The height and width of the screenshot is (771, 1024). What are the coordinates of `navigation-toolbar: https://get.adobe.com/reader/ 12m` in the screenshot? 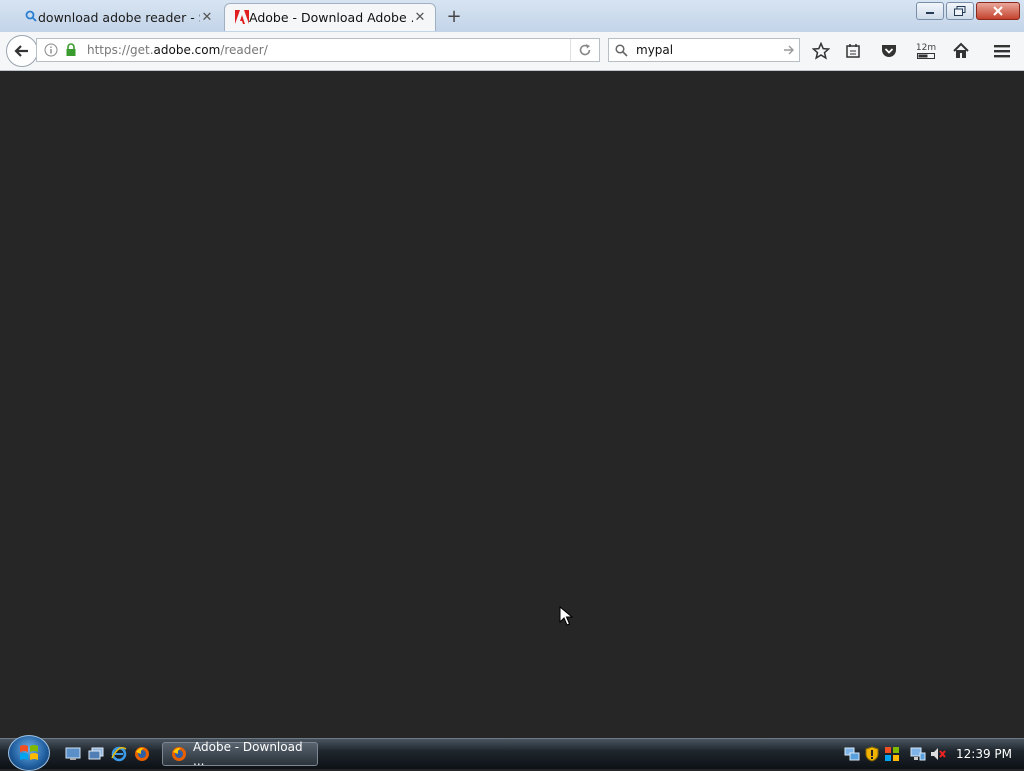 It's located at (512, 51).